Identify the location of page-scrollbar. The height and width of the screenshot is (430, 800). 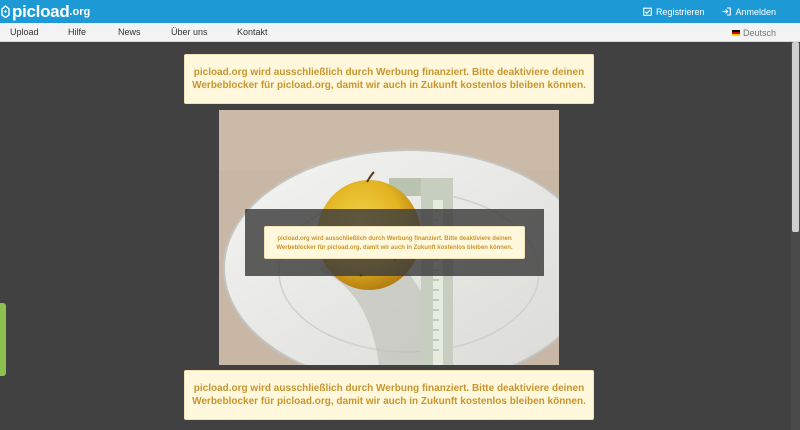
(795, 236).